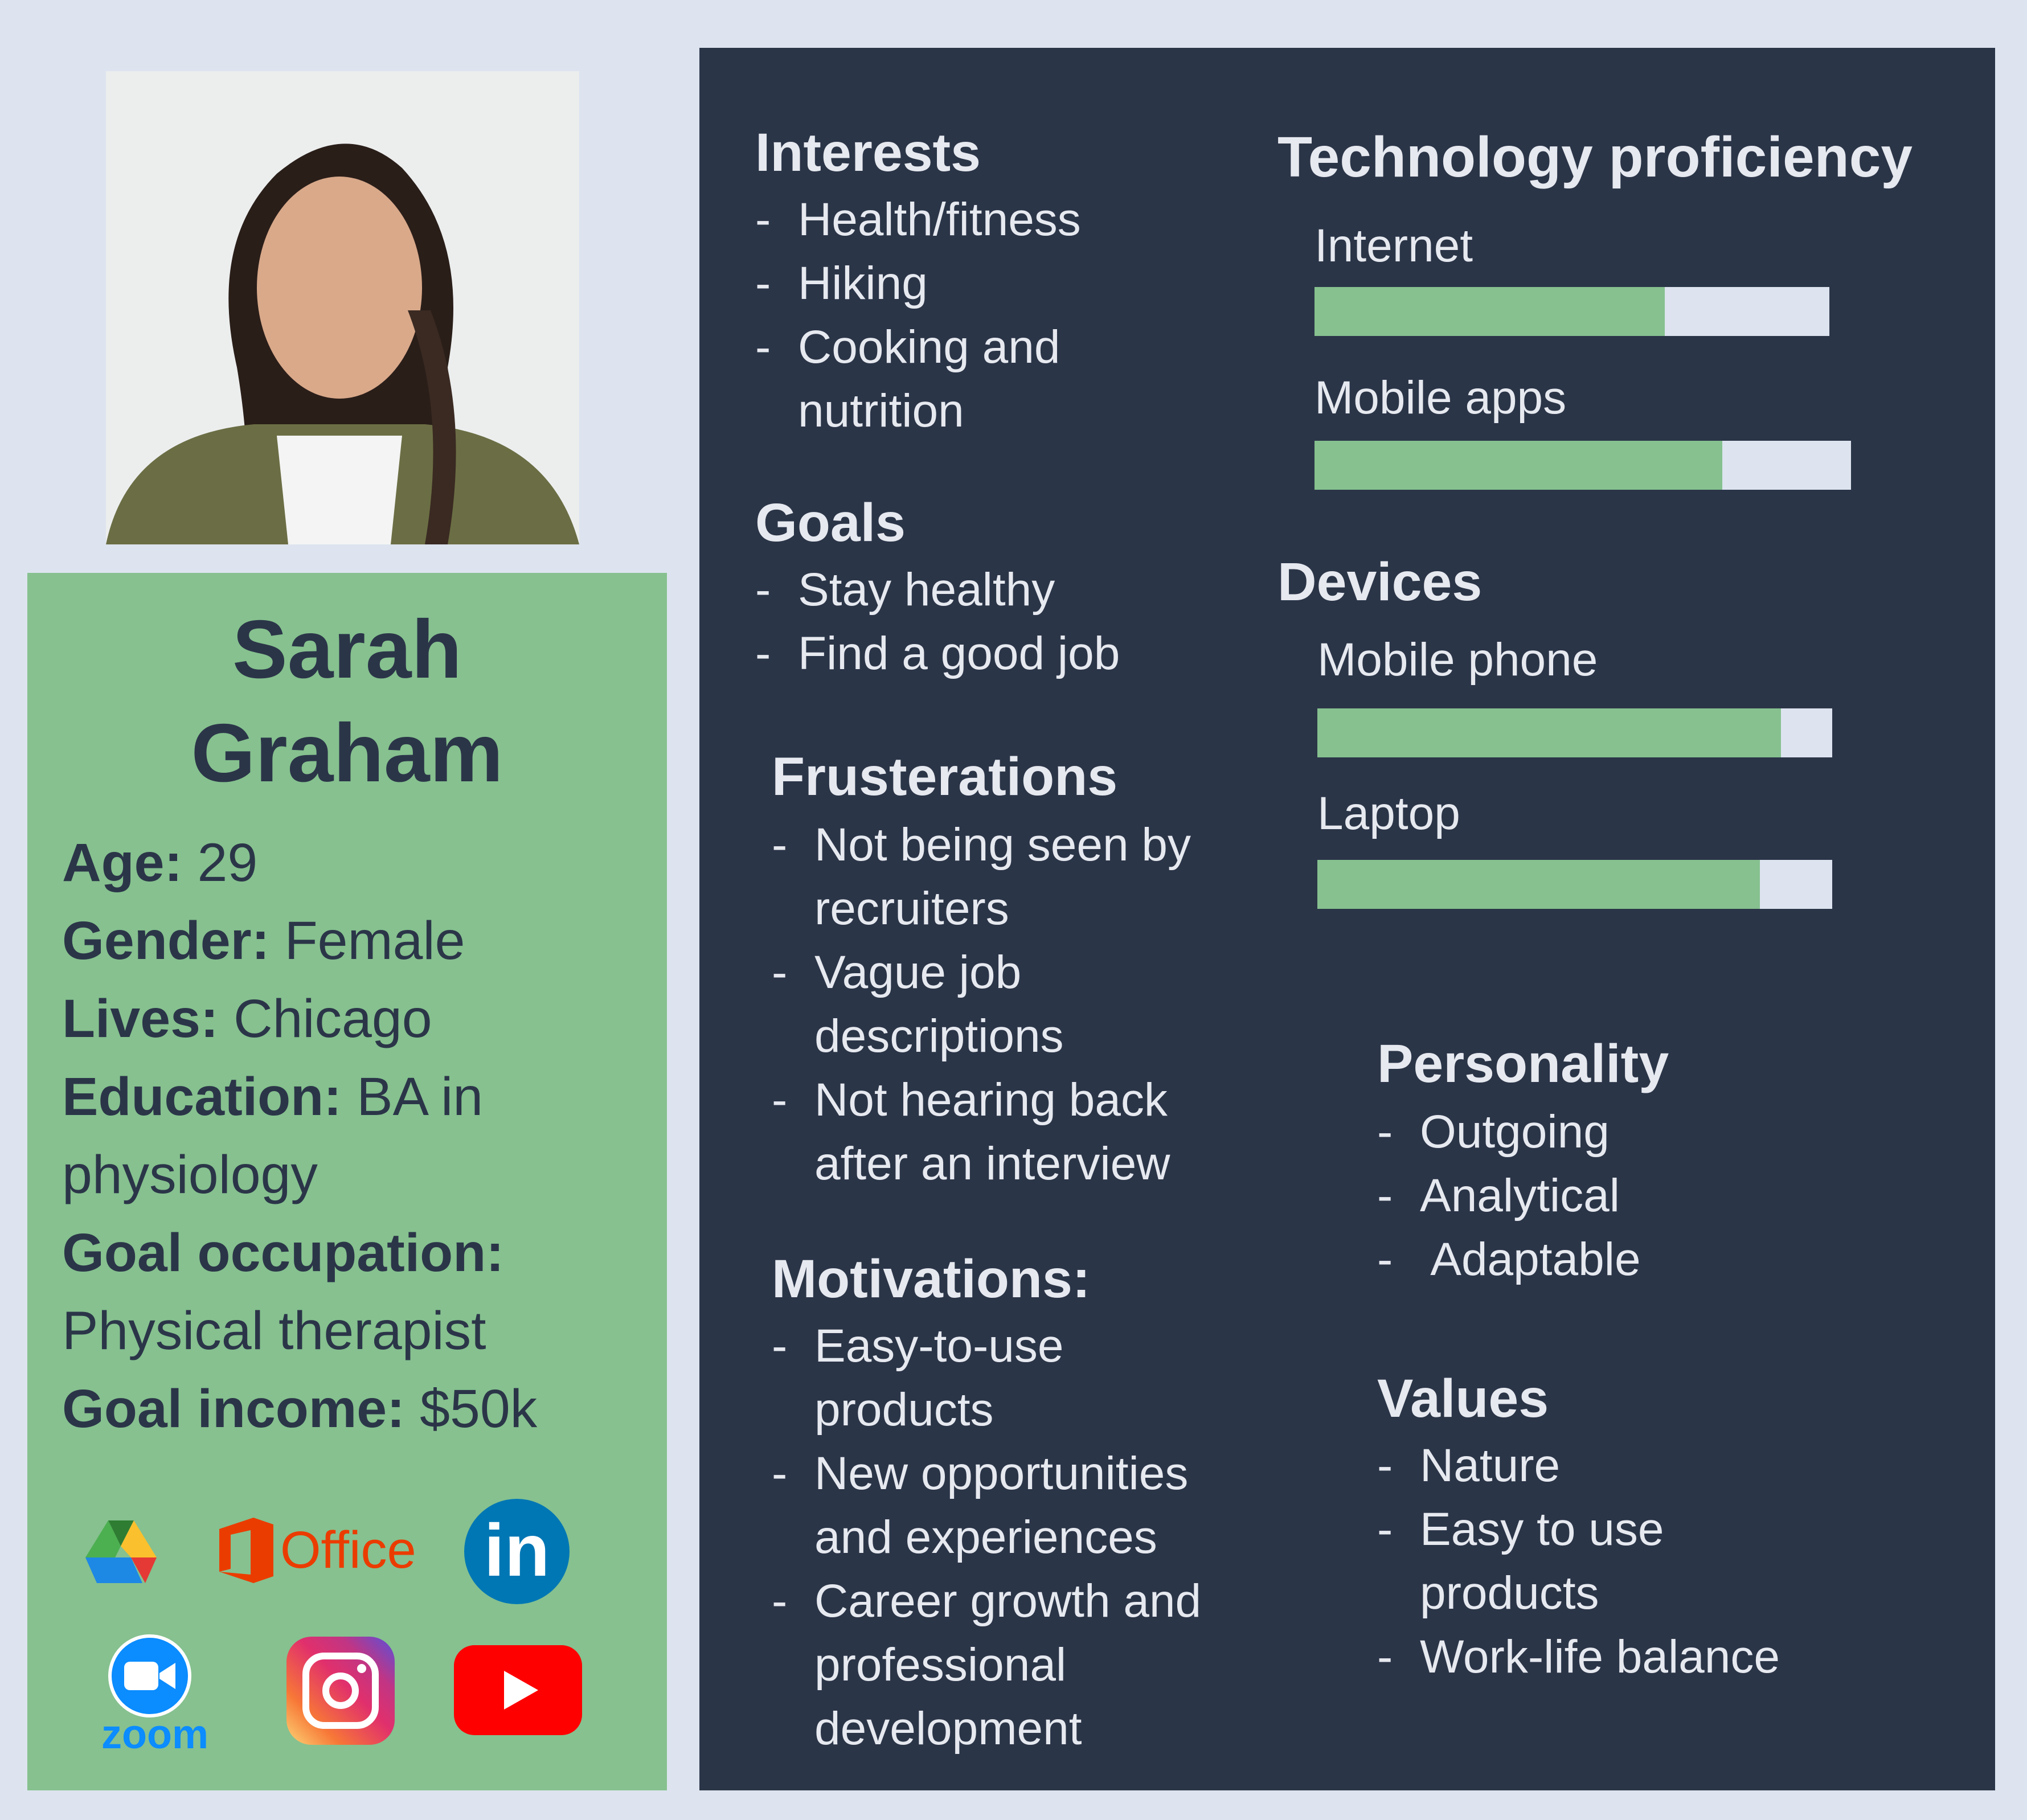  Describe the element at coordinates (945, 777) in the screenshot. I see `frustrations-heading: Frusterations` at that location.